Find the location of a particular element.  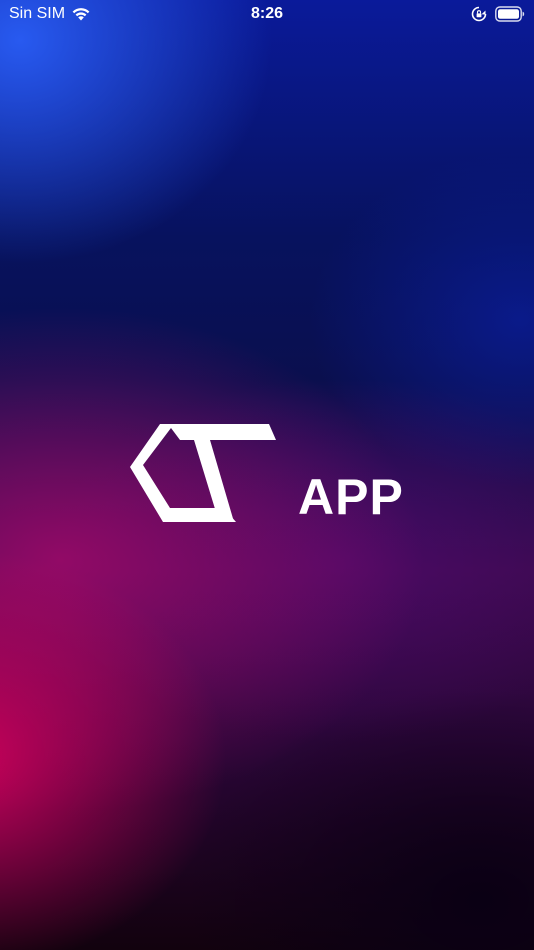

status-time: 8:26 is located at coordinates (267, 13).